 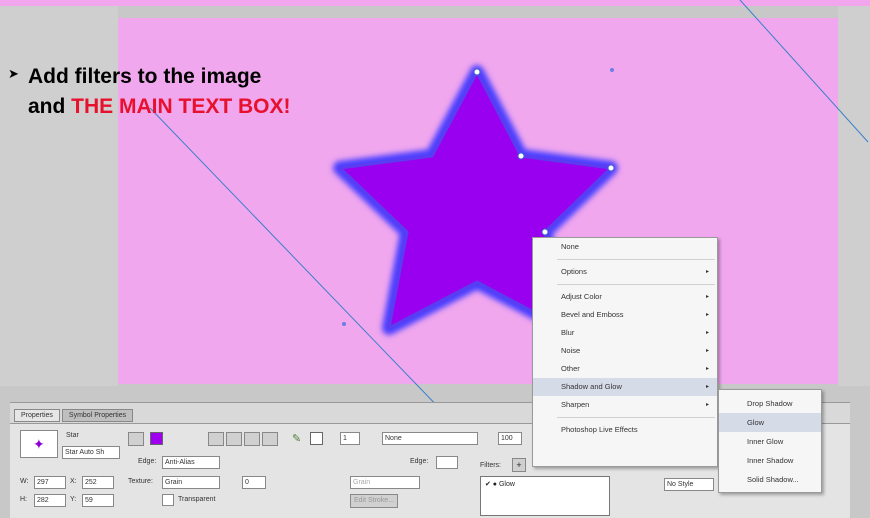 What do you see at coordinates (770, 403) in the screenshot?
I see `submenu-item-drop-shadow: Drop Shadow` at bounding box center [770, 403].